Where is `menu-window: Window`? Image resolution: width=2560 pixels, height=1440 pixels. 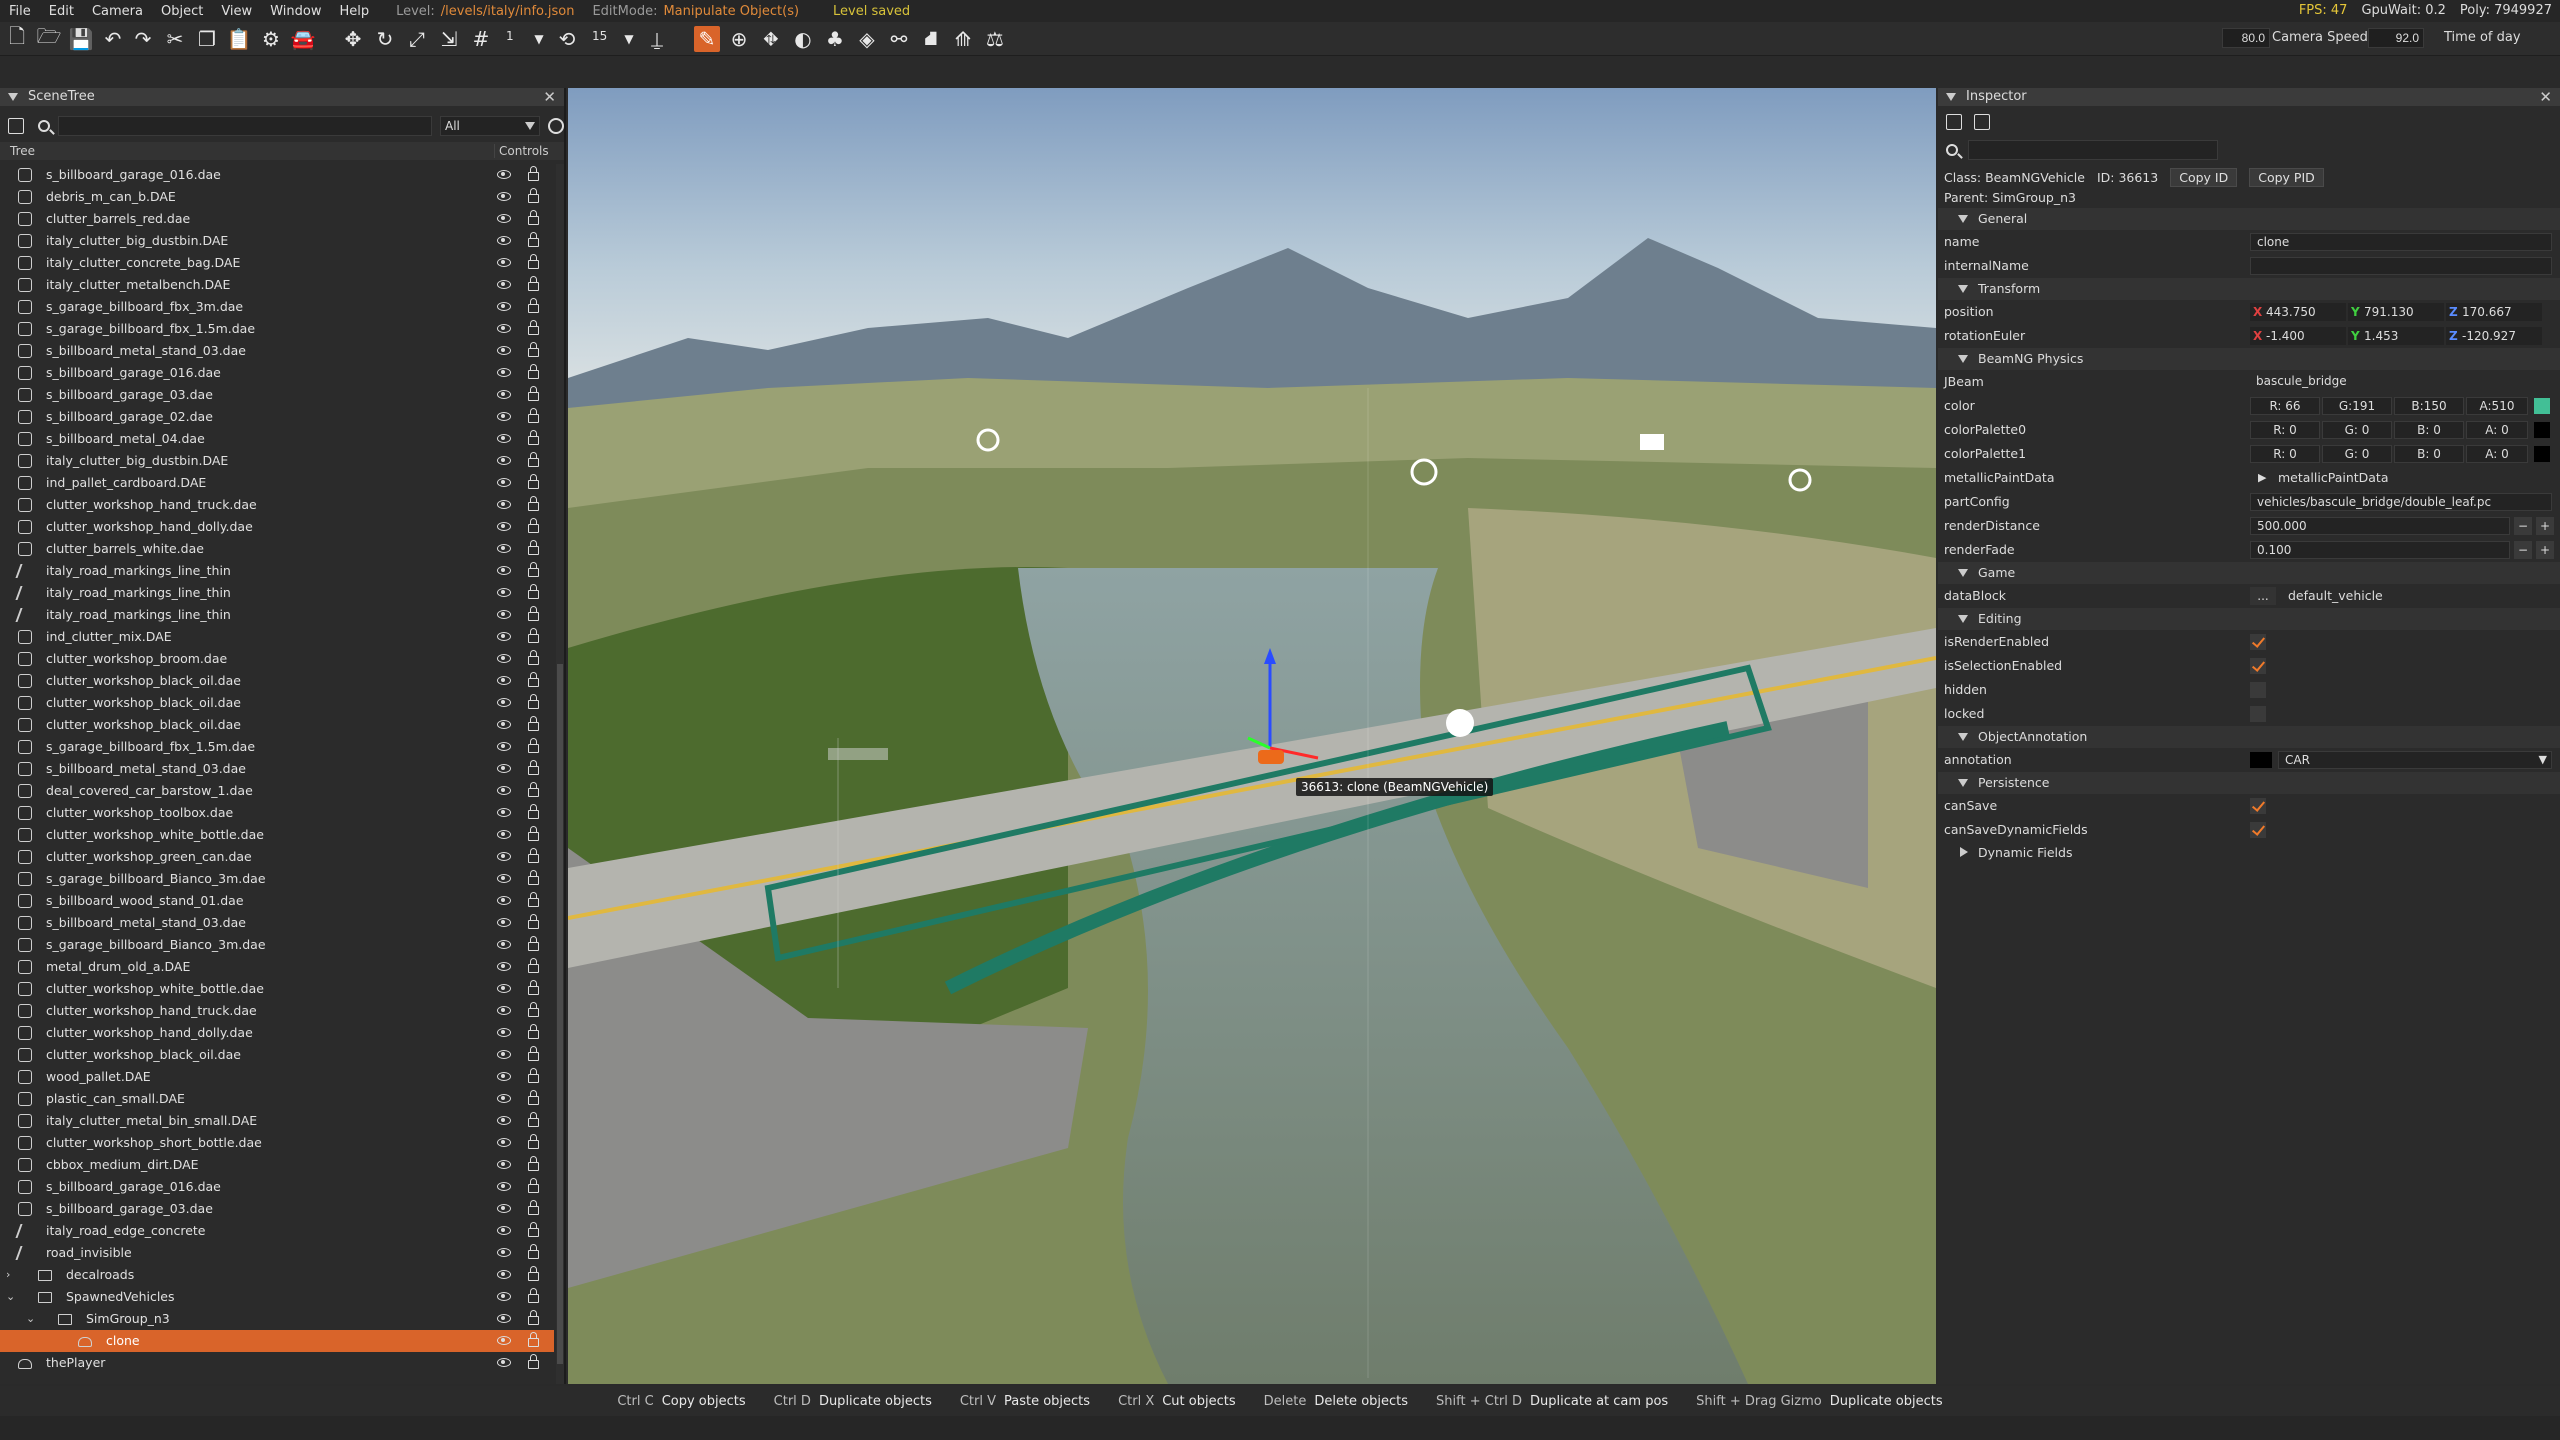 menu-window: Window is located at coordinates (295, 11).